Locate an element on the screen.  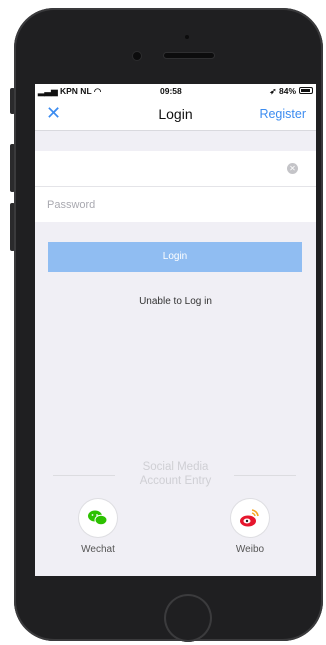
social-label-wechat: Wechat is located at coordinates (98, 549).